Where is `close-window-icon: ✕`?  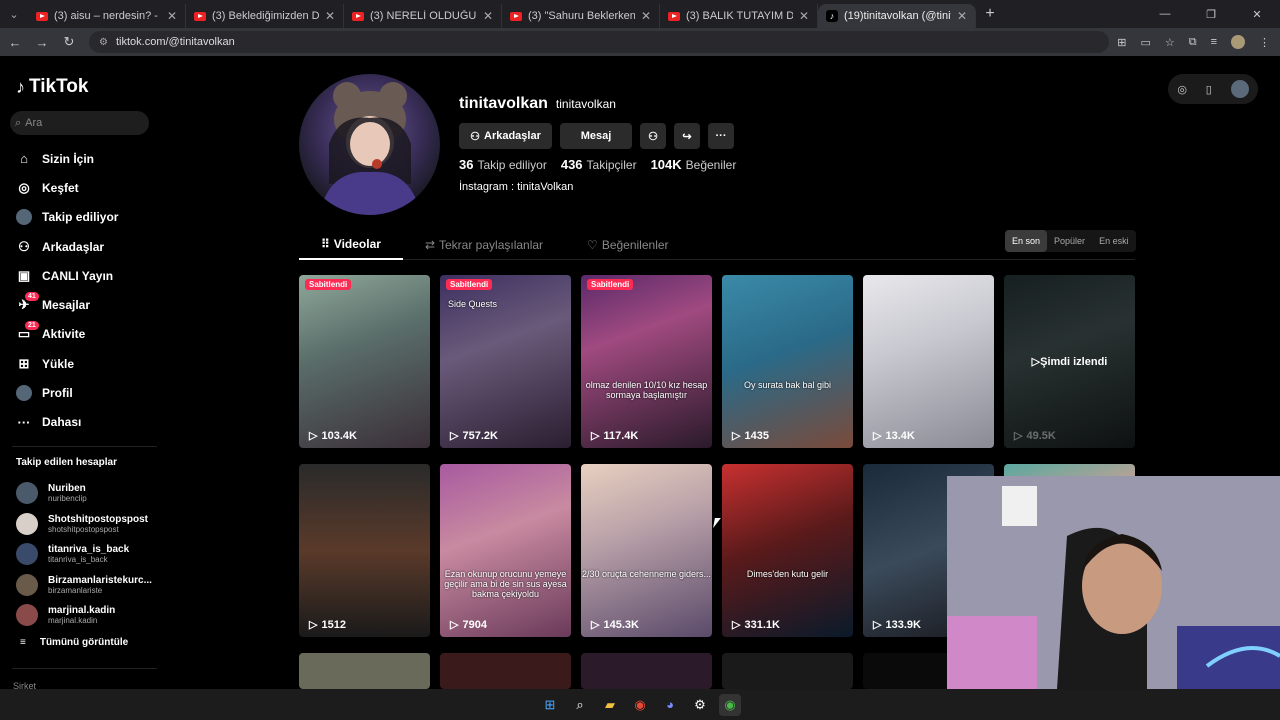 close-window-icon: ✕ is located at coordinates (1257, 14).